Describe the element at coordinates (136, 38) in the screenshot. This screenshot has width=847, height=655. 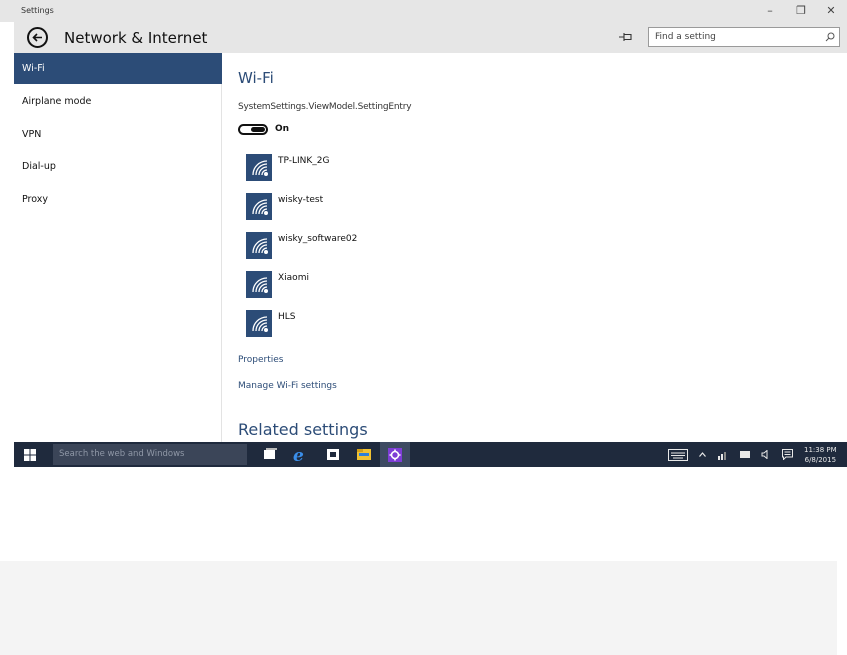
I see `page-title: Network & Internet` at that location.